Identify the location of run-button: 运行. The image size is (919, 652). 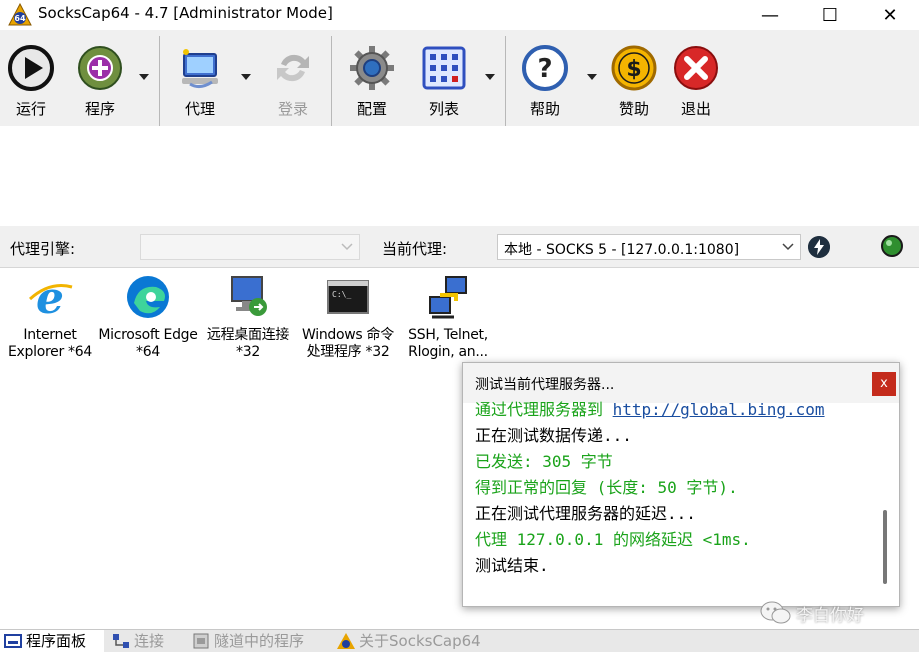
(31, 79).